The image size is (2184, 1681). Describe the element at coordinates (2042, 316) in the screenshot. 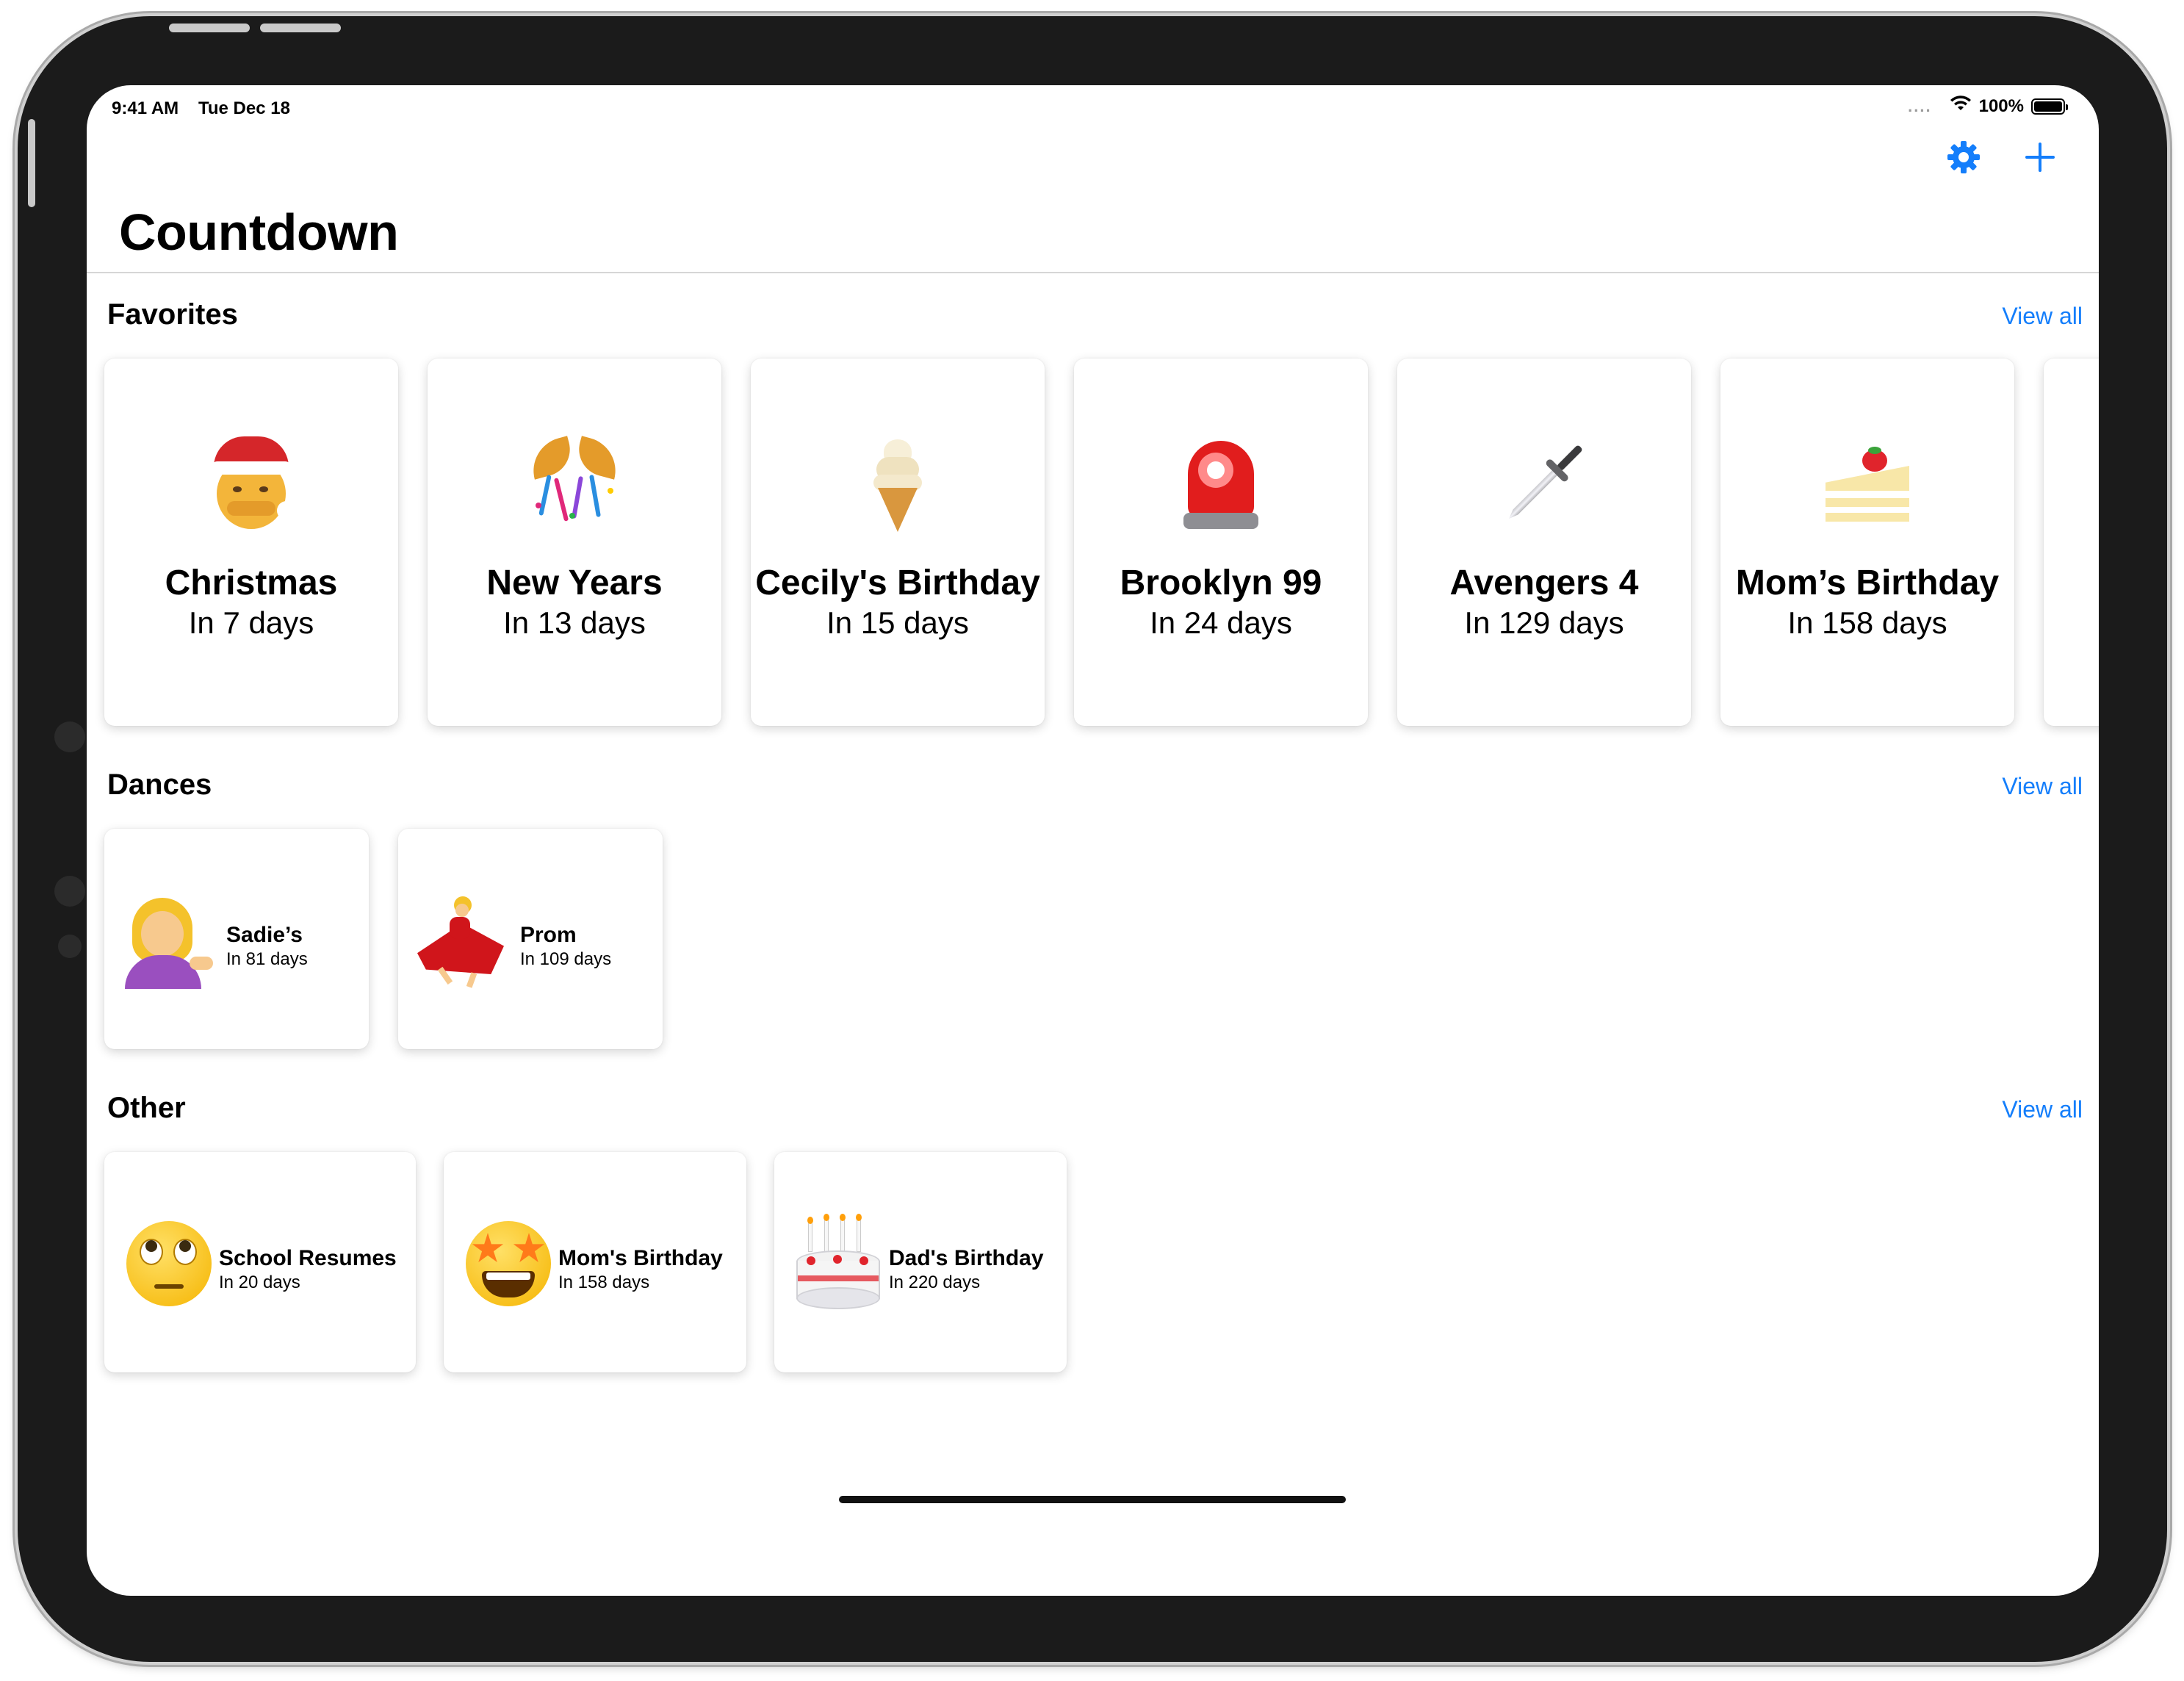

I see `view-all-favorites-link: View all` at that location.